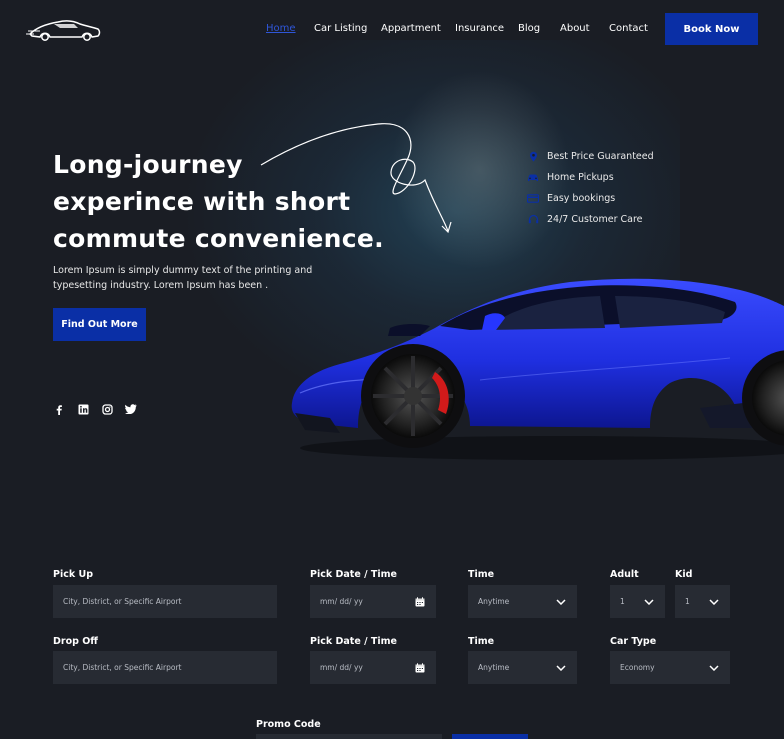 The image size is (784, 739). What do you see at coordinates (622, 601) in the screenshot?
I see `adult-value: 1` at bounding box center [622, 601].